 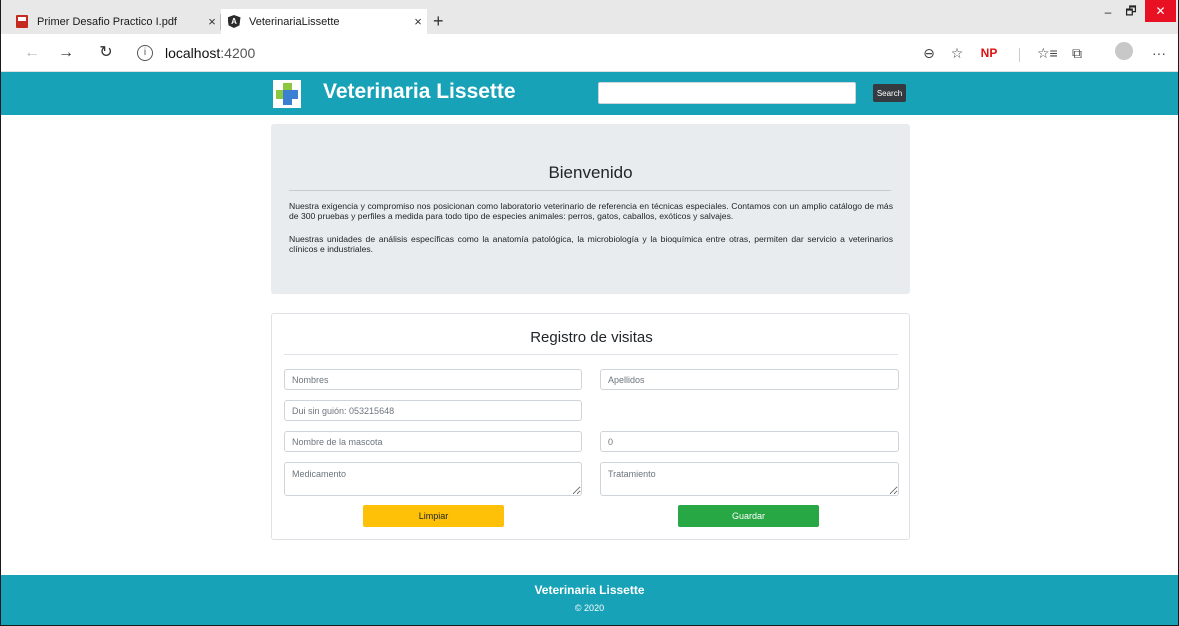 What do you see at coordinates (294, 21) in the screenshot?
I see `tab-title: VeterinariaLissette` at bounding box center [294, 21].